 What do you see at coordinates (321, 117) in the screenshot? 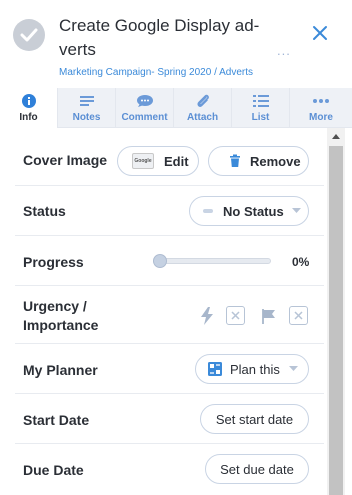
I see `tab-label: More` at bounding box center [321, 117].